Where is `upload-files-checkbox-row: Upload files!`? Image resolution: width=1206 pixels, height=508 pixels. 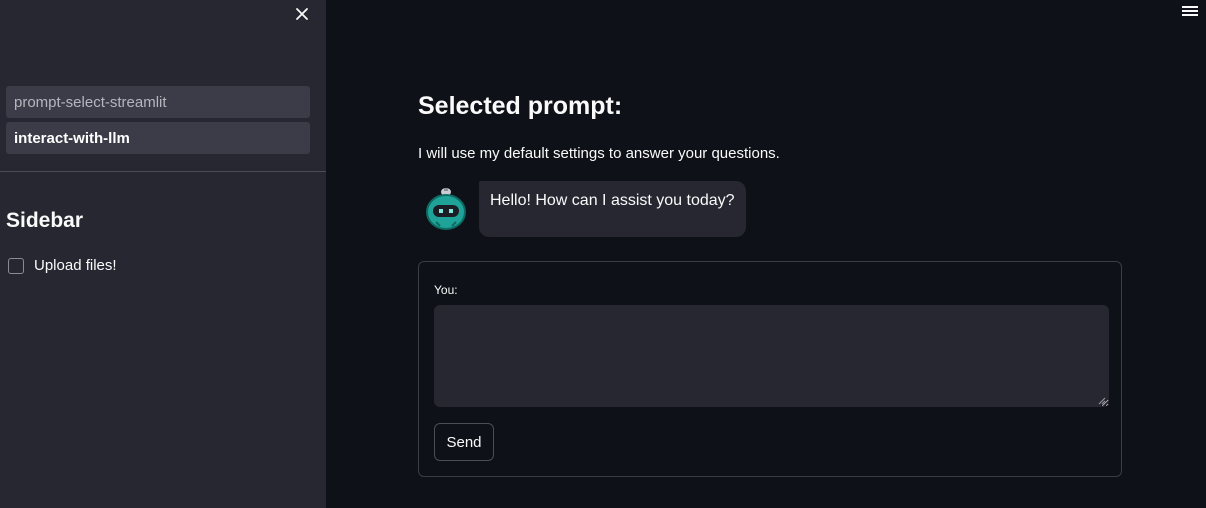
upload-files-checkbox-row: Upload files! is located at coordinates (62, 265).